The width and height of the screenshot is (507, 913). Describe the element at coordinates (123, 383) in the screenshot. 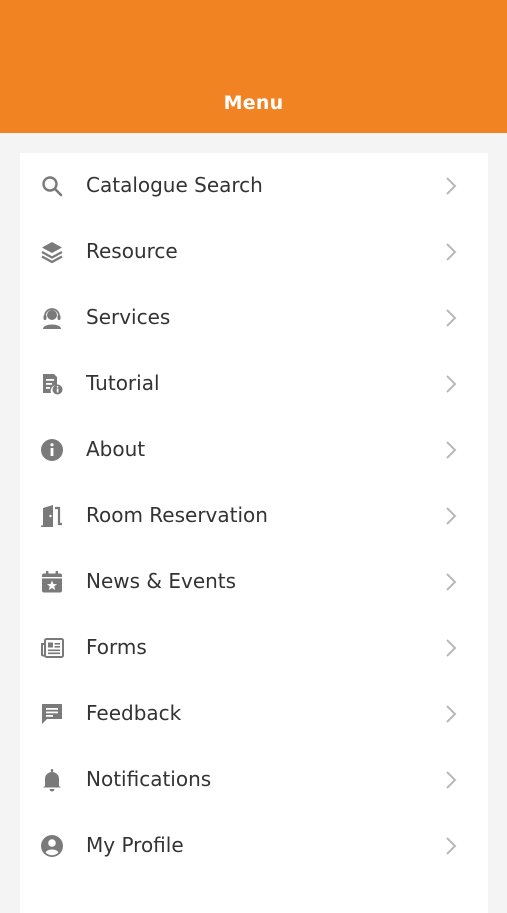

I see `menu-item-label: Tutorial` at that location.